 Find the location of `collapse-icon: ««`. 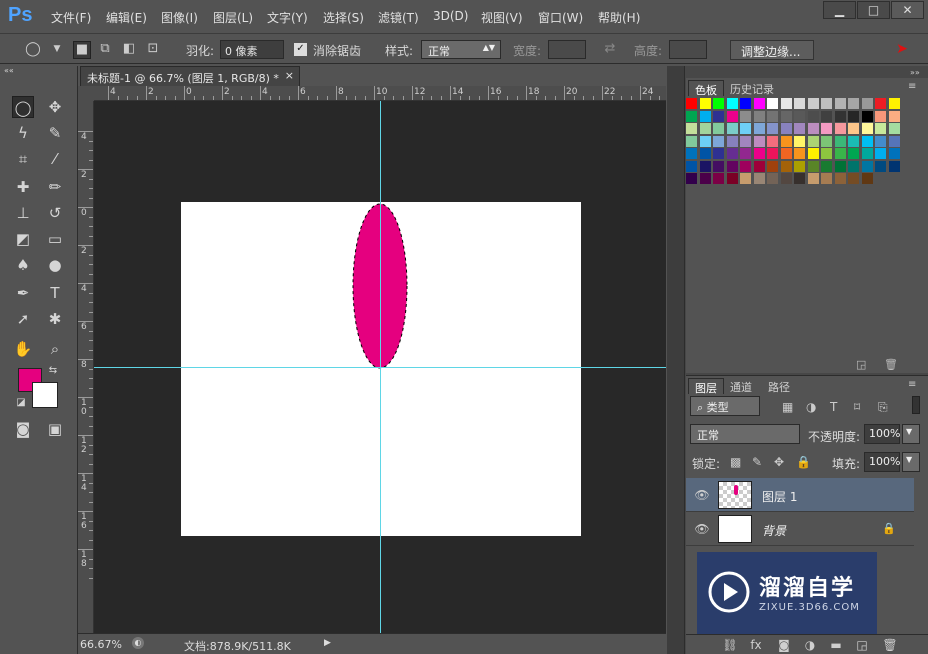

collapse-icon: «« is located at coordinates (39, 71).